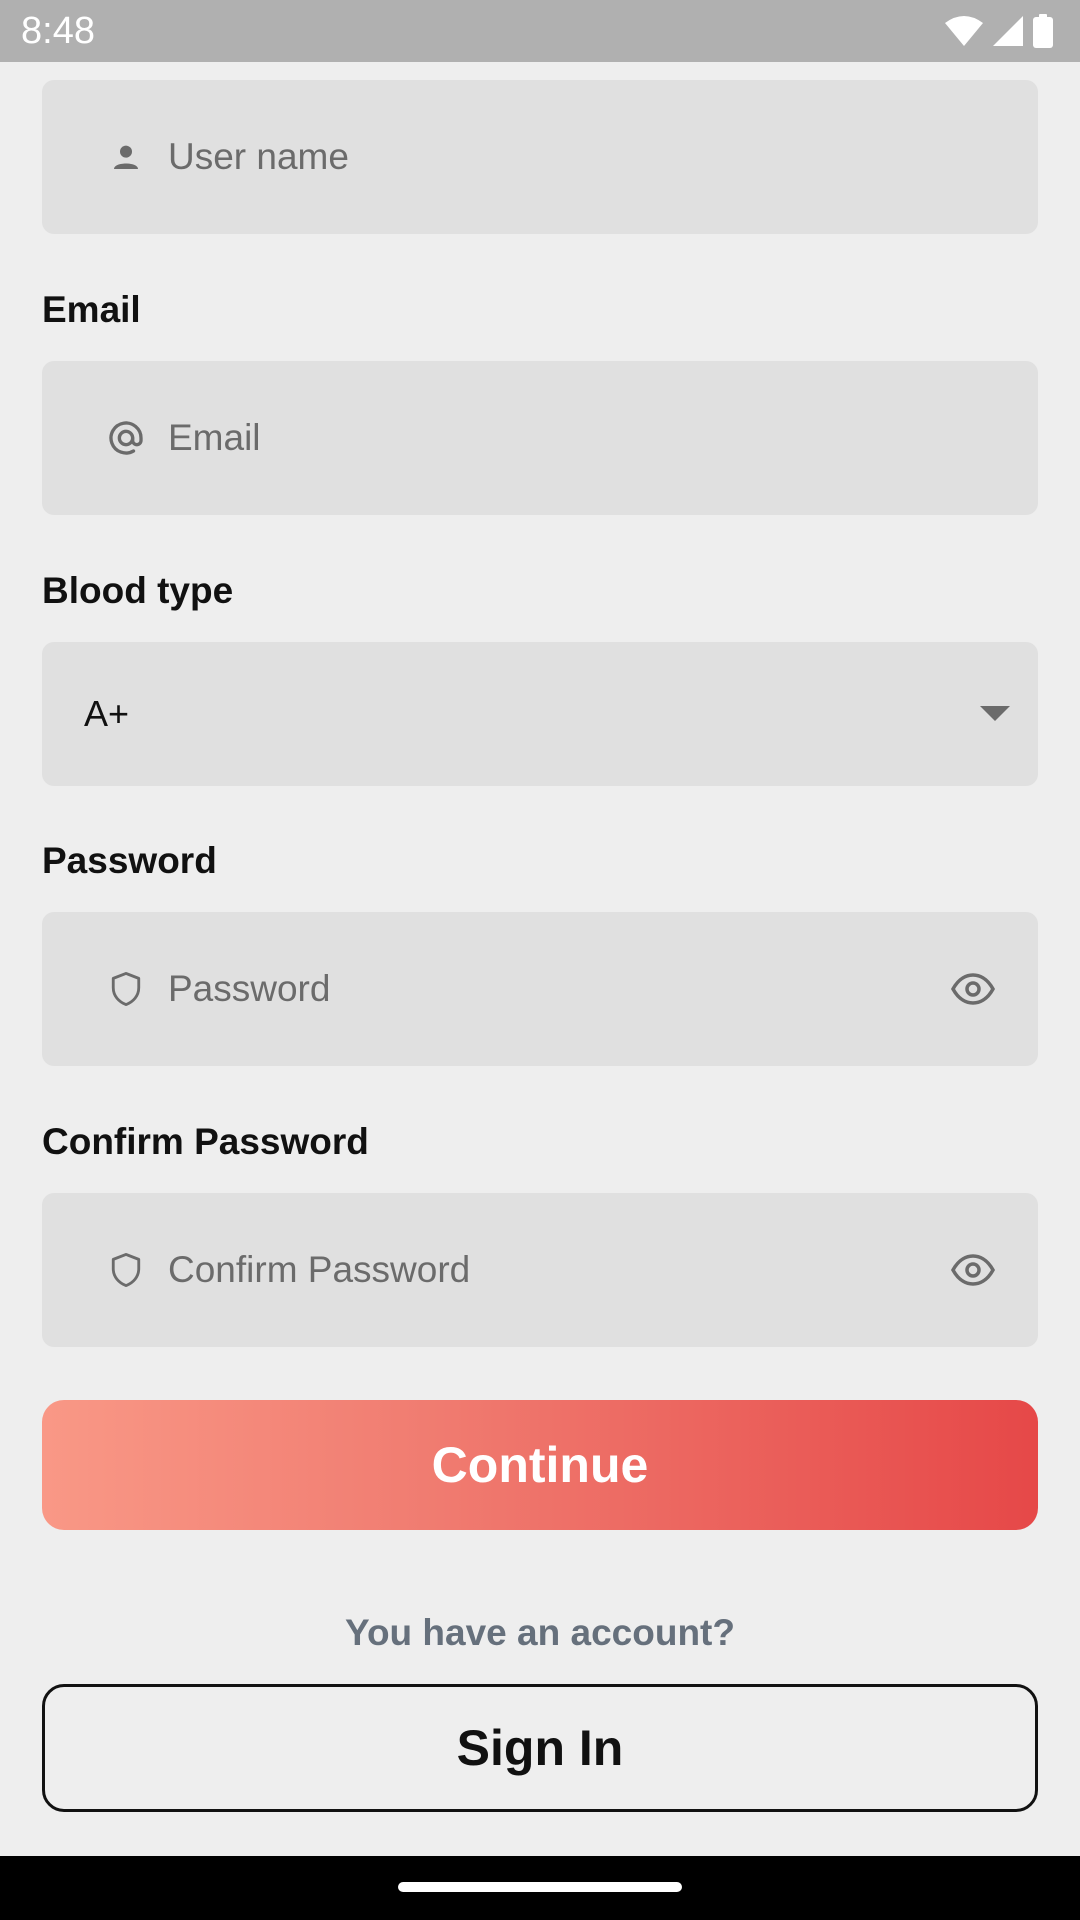 The image size is (1080, 1920). Describe the element at coordinates (540, 1465) in the screenshot. I see `continue-button: Continue` at that location.